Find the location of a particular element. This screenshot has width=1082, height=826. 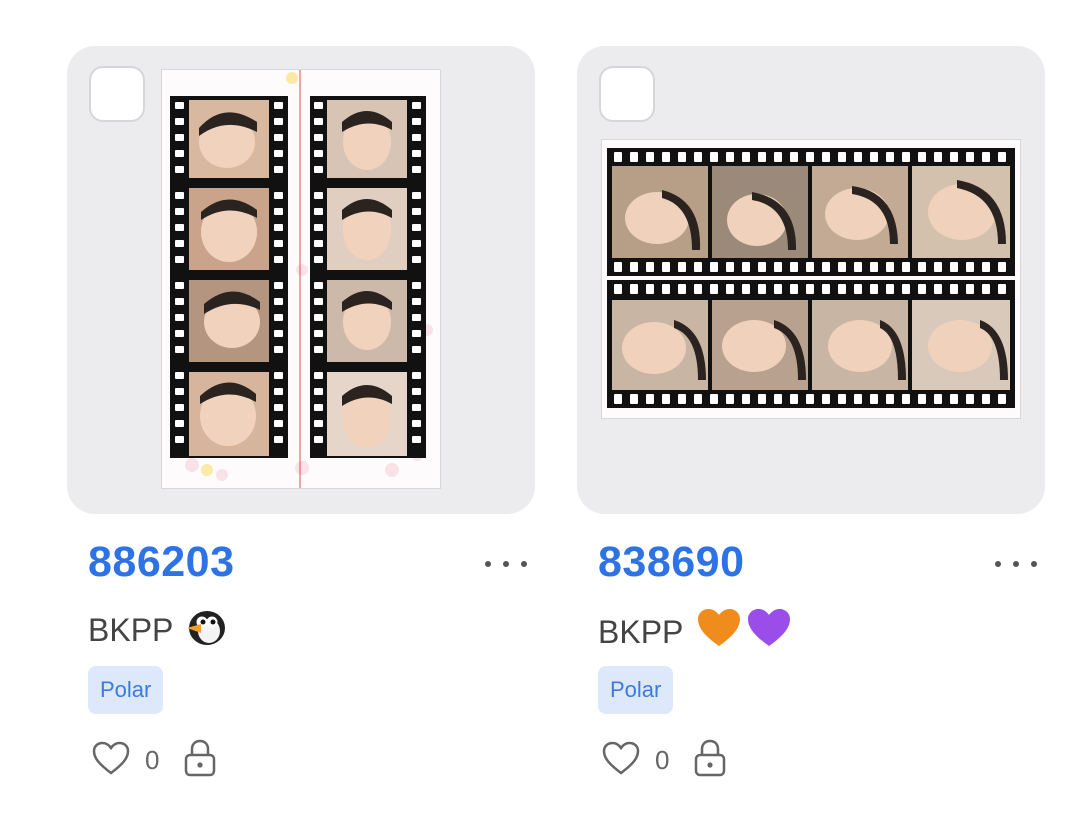

orange-heart-icon is located at coordinates (719, 632).